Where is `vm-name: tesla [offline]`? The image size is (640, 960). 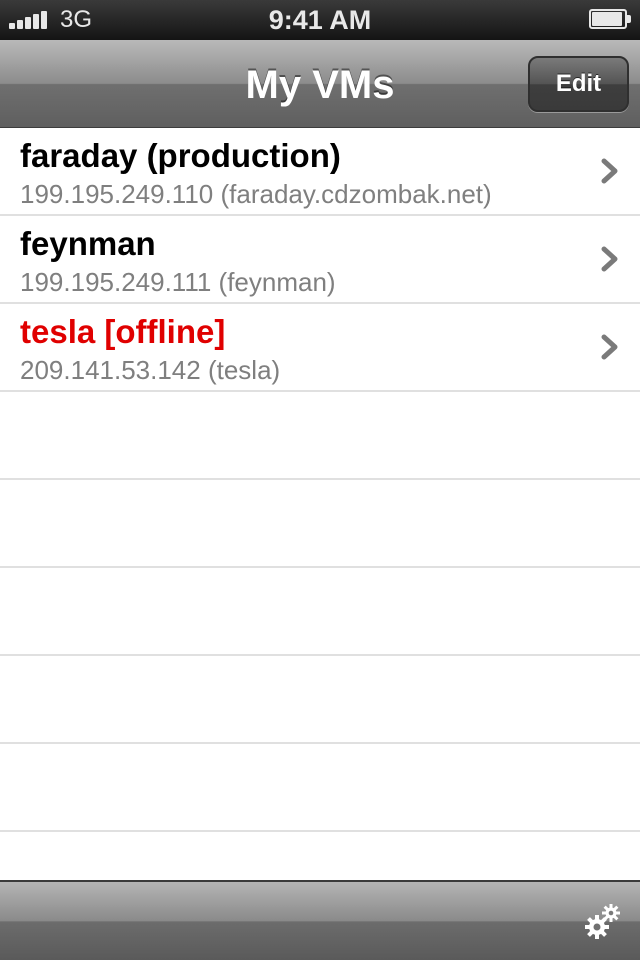
vm-name: tesla [offline] is located at coordinates (123, 331).